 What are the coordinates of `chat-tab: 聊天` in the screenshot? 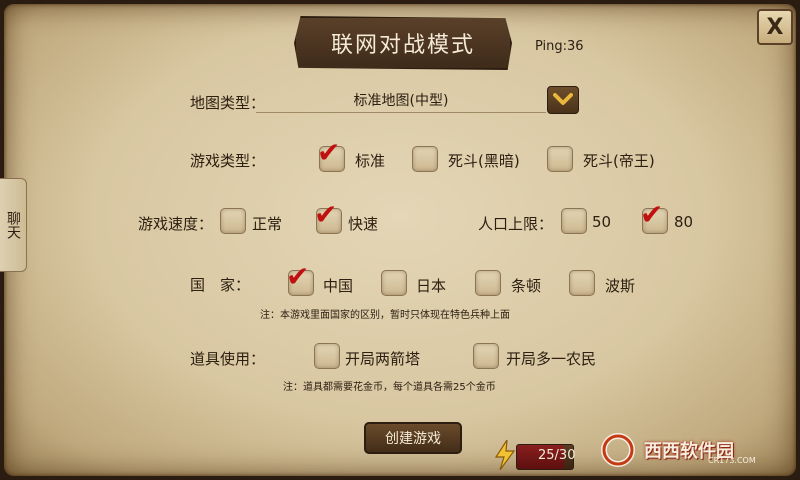 It's located at (13, 225).